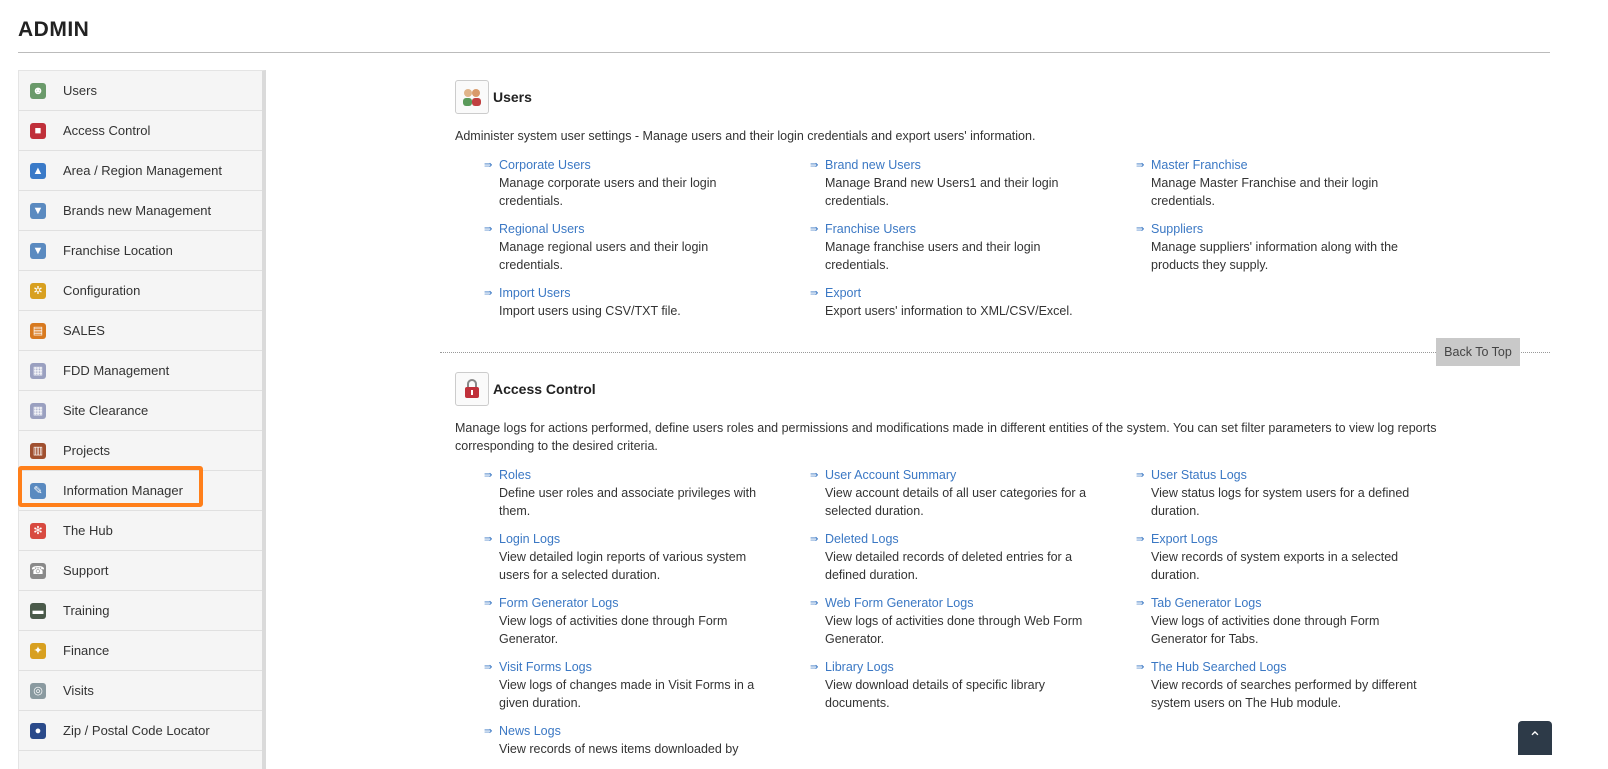 Image resolution: width=1608 pixels, height=769 pixels. Describe the element at coordinates (86, 610) in the screenshot. I see `sidebar-item-label: Training` at that location.